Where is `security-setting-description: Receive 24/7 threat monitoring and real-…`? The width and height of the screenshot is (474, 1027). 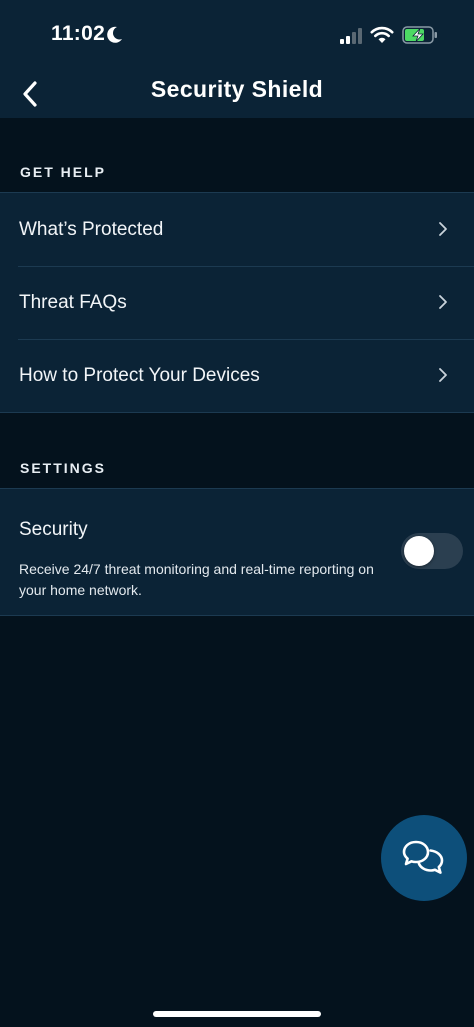 security-setting-description: Receive 24/7 threat monitoring and real-… is located at coordinates (196, 579).